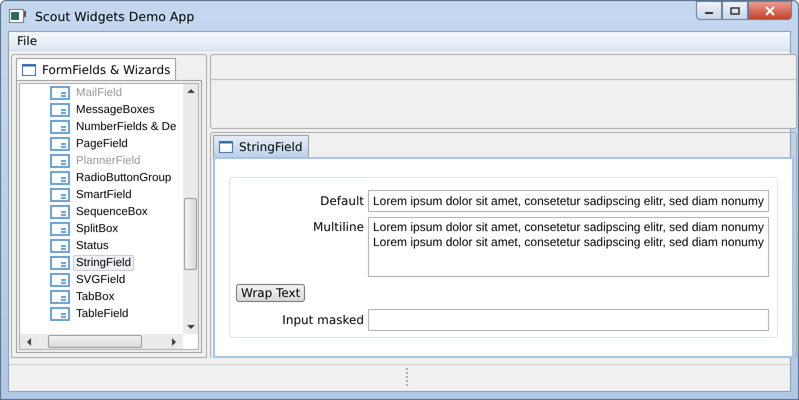 This screenshot has width=799, height=400. What do you see at coordinates (123, 178) in the screenshot?
I see `tree-item: RadioButtonGroup` at bounding box center [123, 178].